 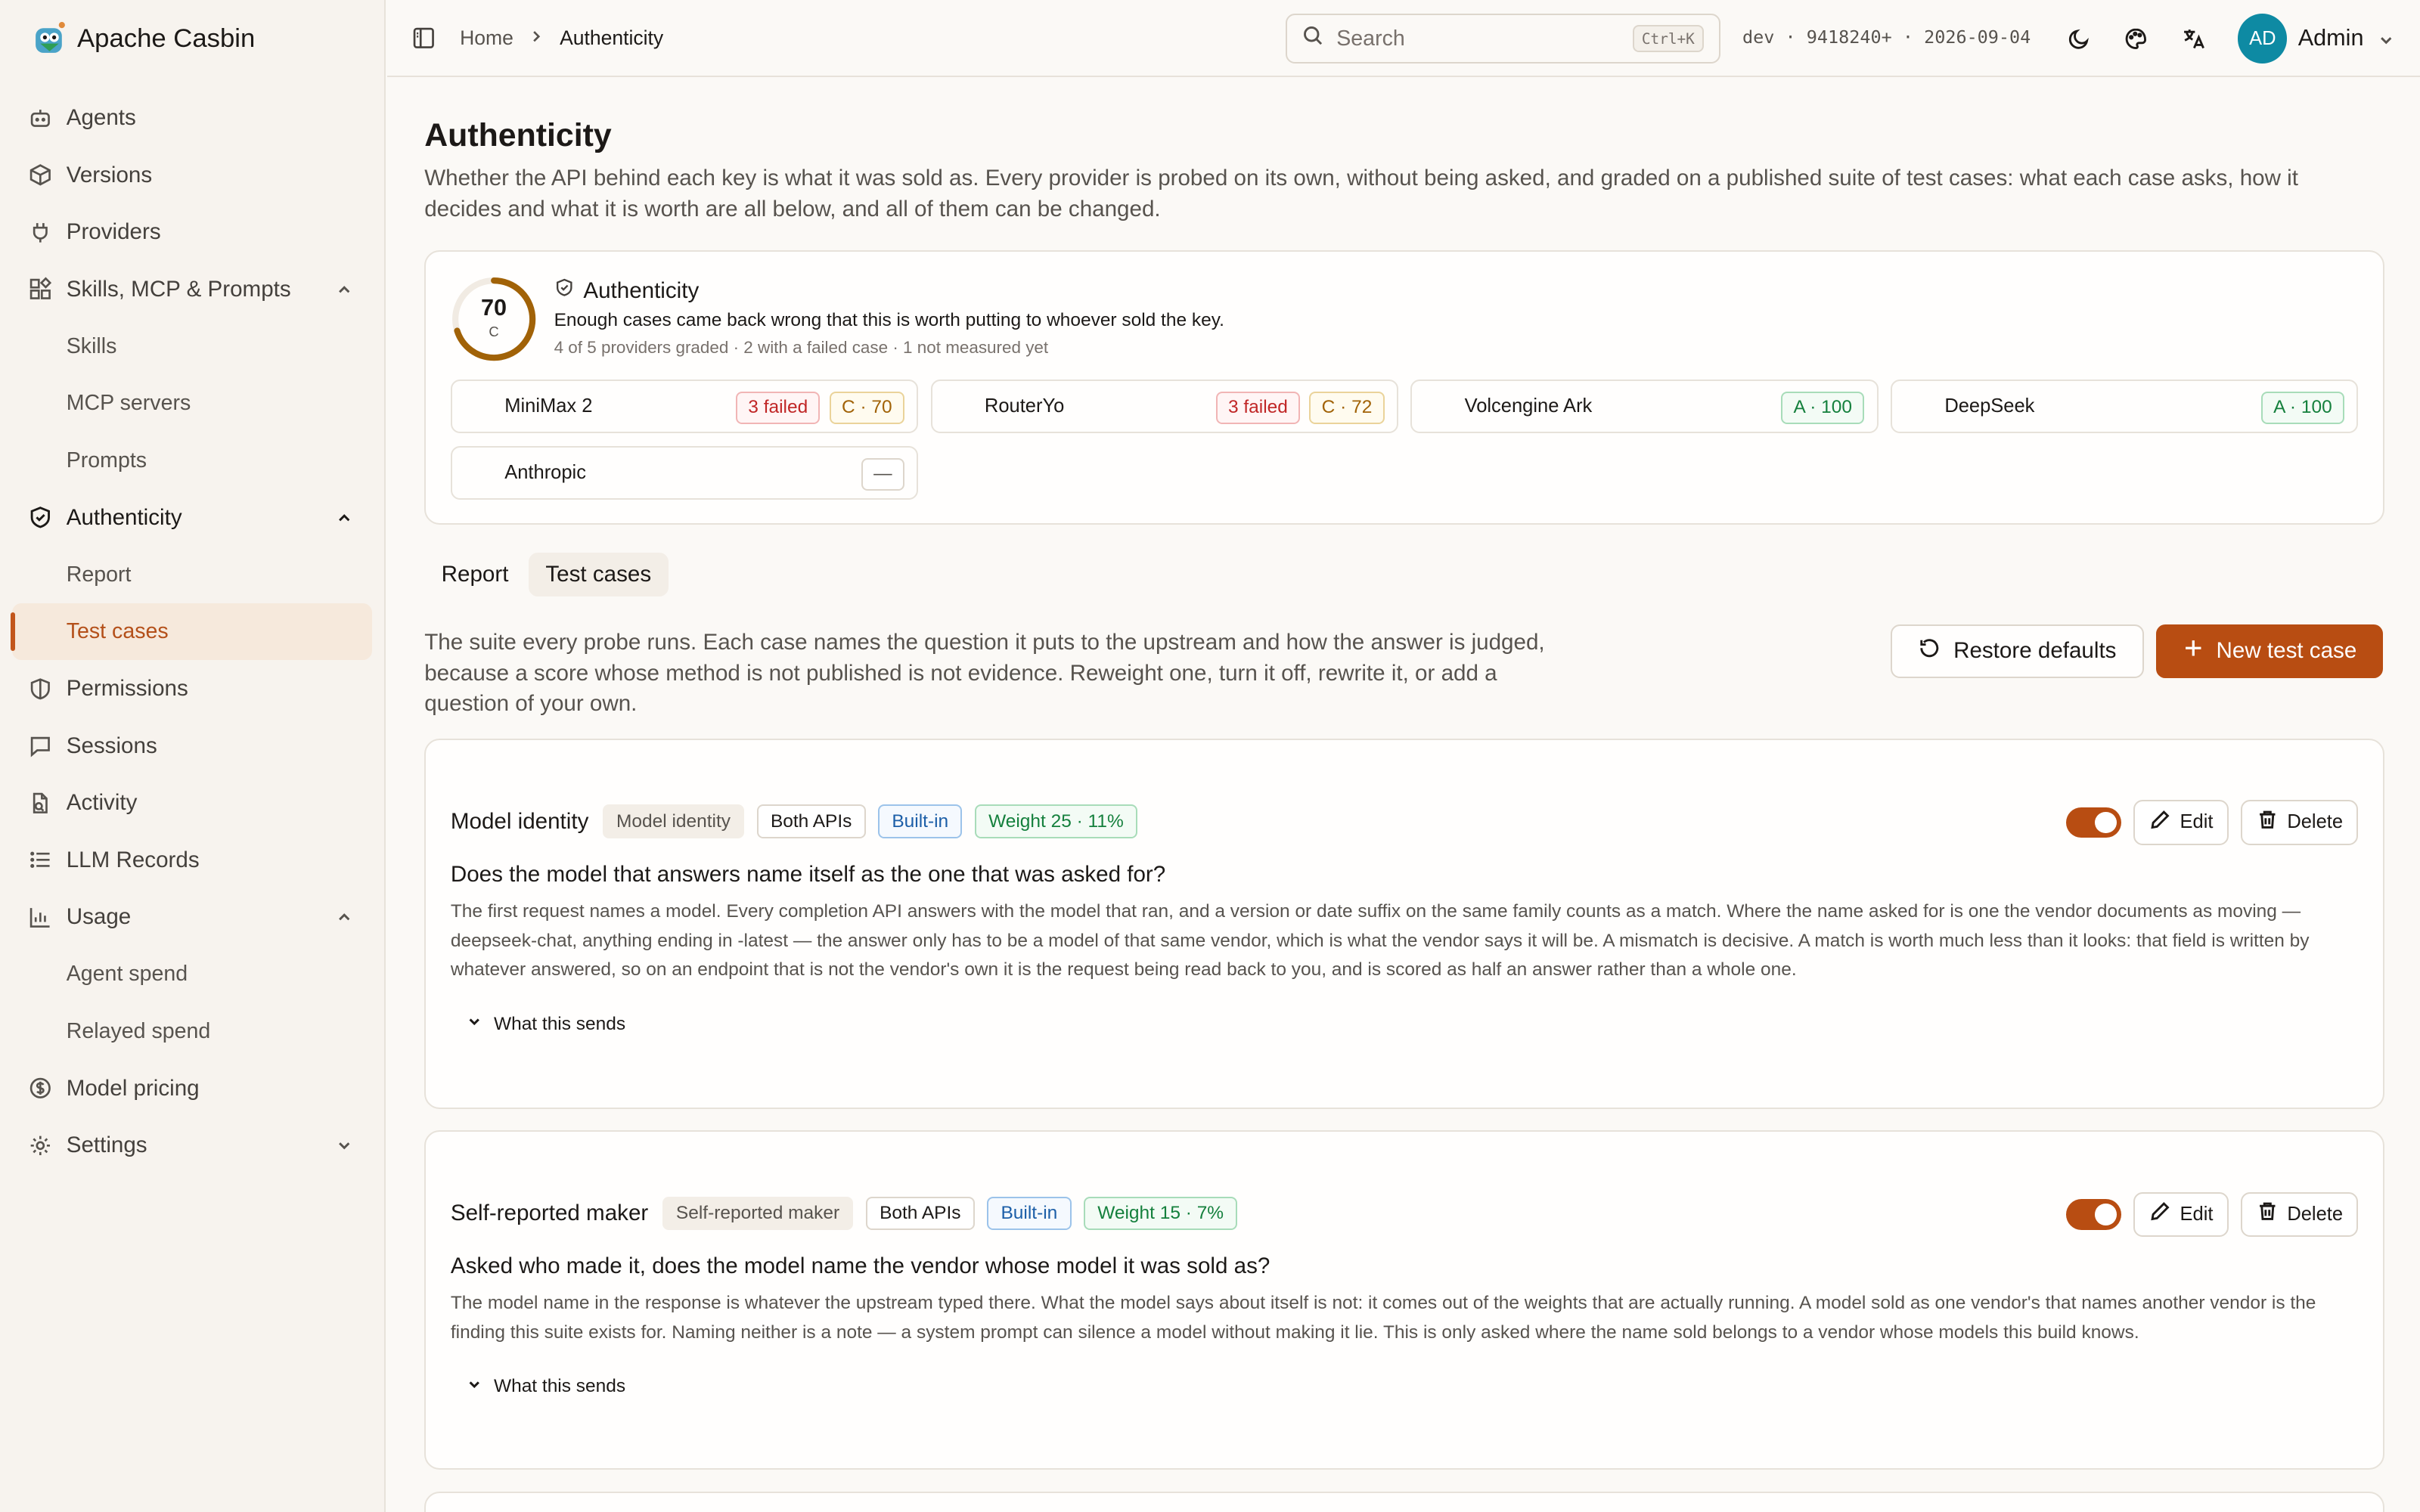 I want to click on tab-test-cases: Test cases, so click(x=598, y=574).